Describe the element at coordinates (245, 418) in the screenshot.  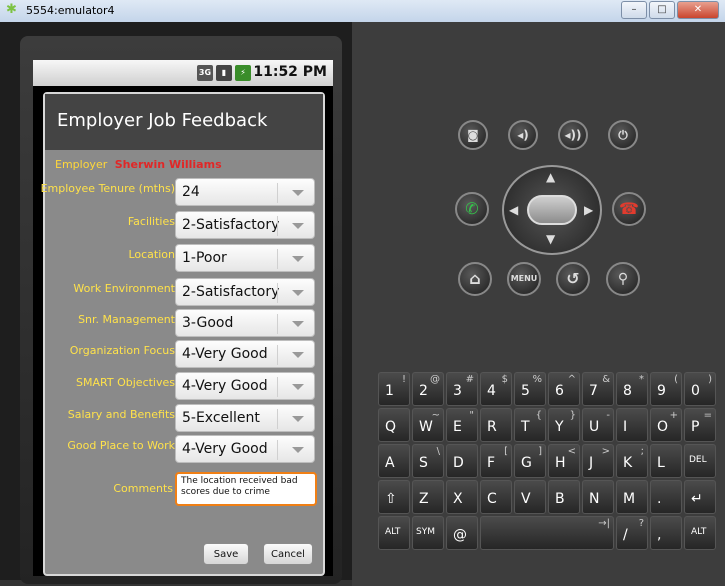
I see `field-spinner: 5-Excellent` at that location.